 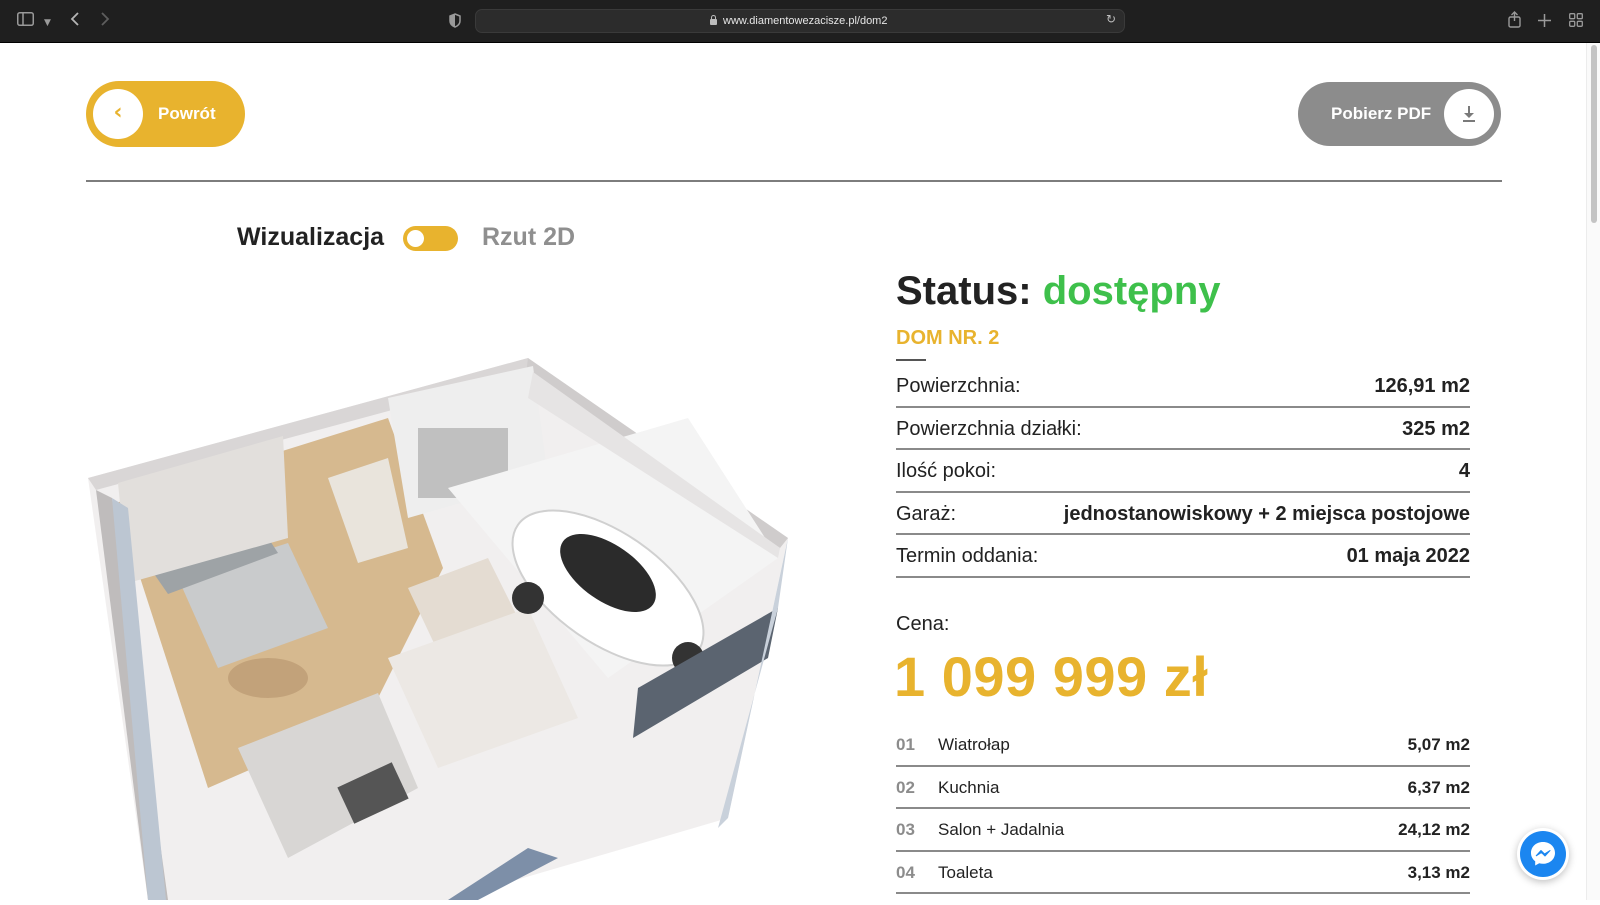 What do you see at coordinates (923, 624) in the screenshot?
I see `price-label: Cena:` at bounding box center [923, 624].